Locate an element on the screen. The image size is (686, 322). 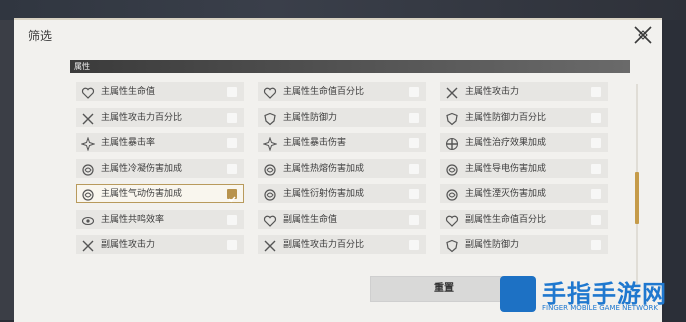
glacio-icon is located at coordinates (88, 169).